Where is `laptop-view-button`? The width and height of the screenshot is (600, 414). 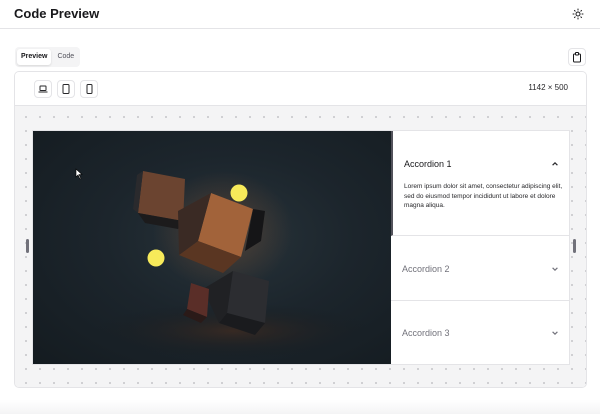 laptop-view-button is located at coordinates (43, 89).